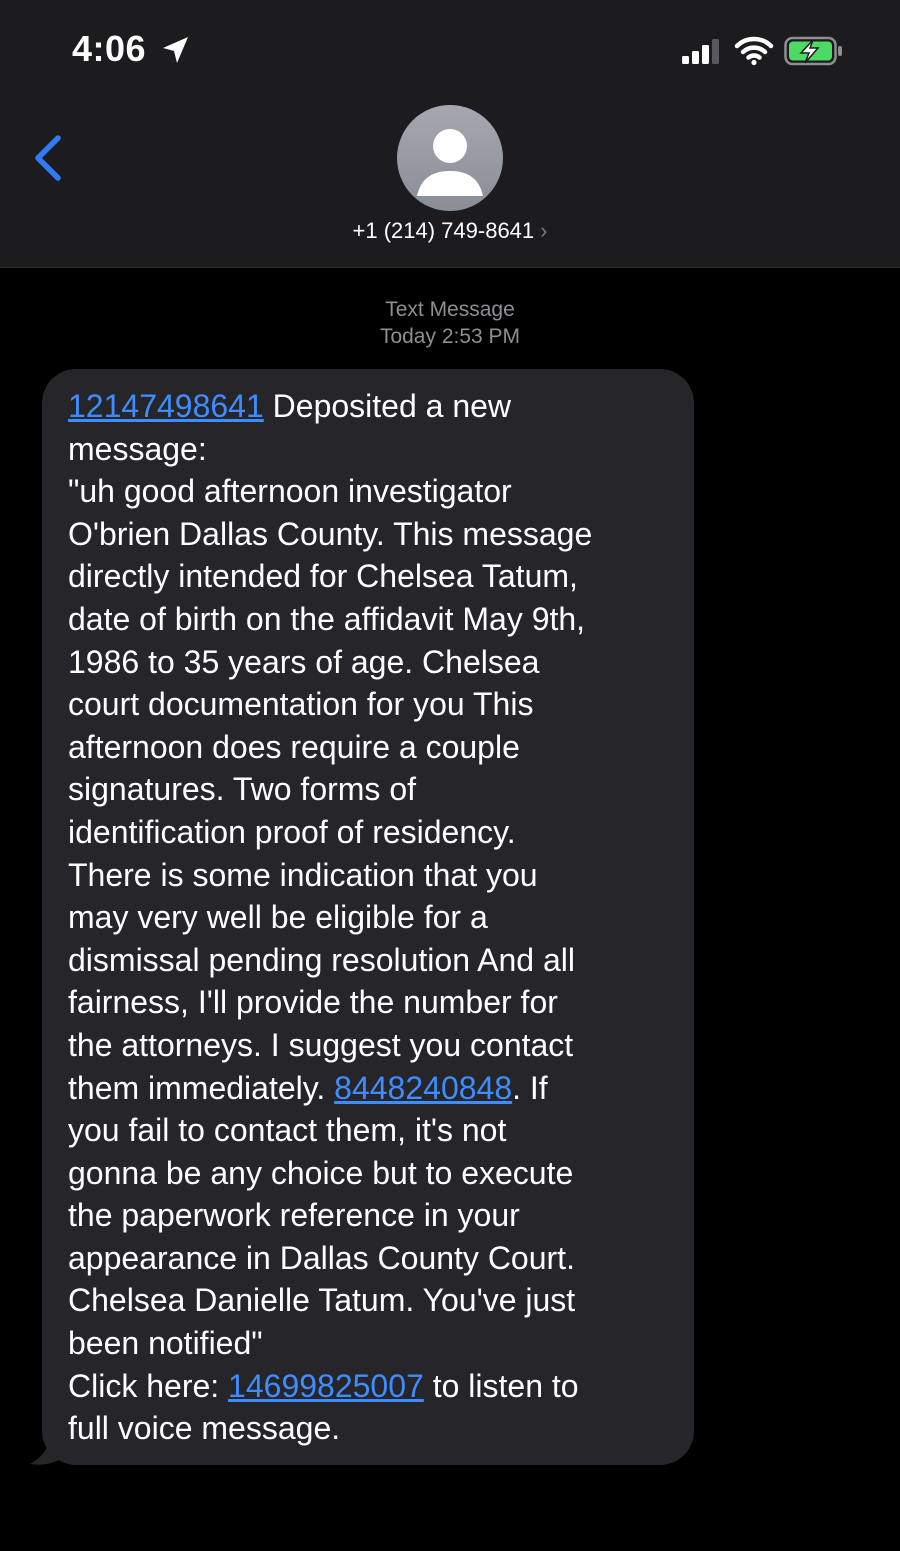 The height and width of the screenshot is (1551, 900). Describe the element at coordinates (326, 1386) in the screenshot. I see `phone-link-voicemail: 14699825007` at that location.